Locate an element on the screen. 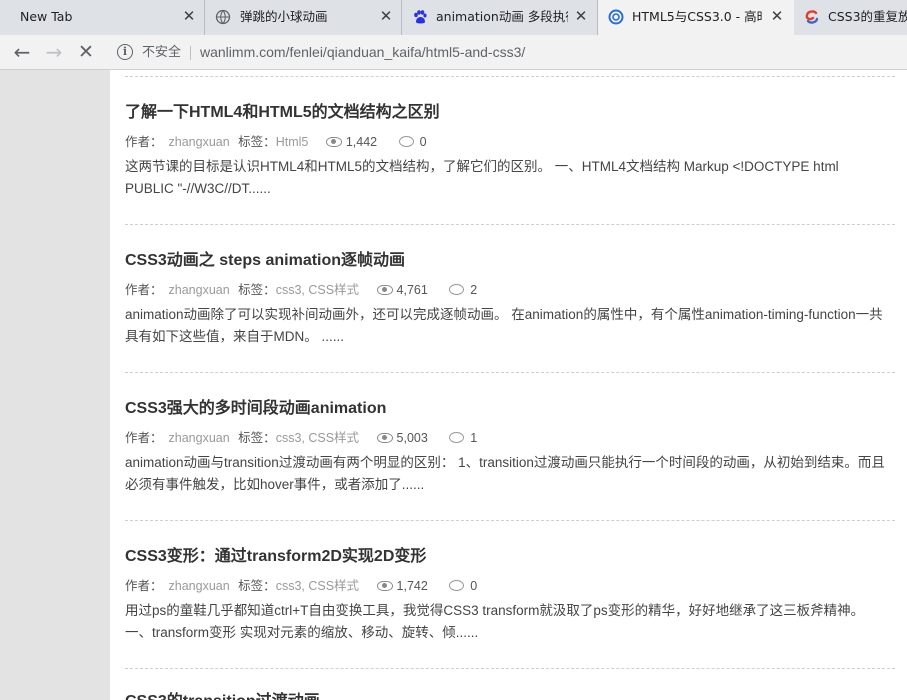 The width and height of the screenshot is (907, 700). list-item: CSS3的transition过渡动画 is located at coordinates (507, 696).